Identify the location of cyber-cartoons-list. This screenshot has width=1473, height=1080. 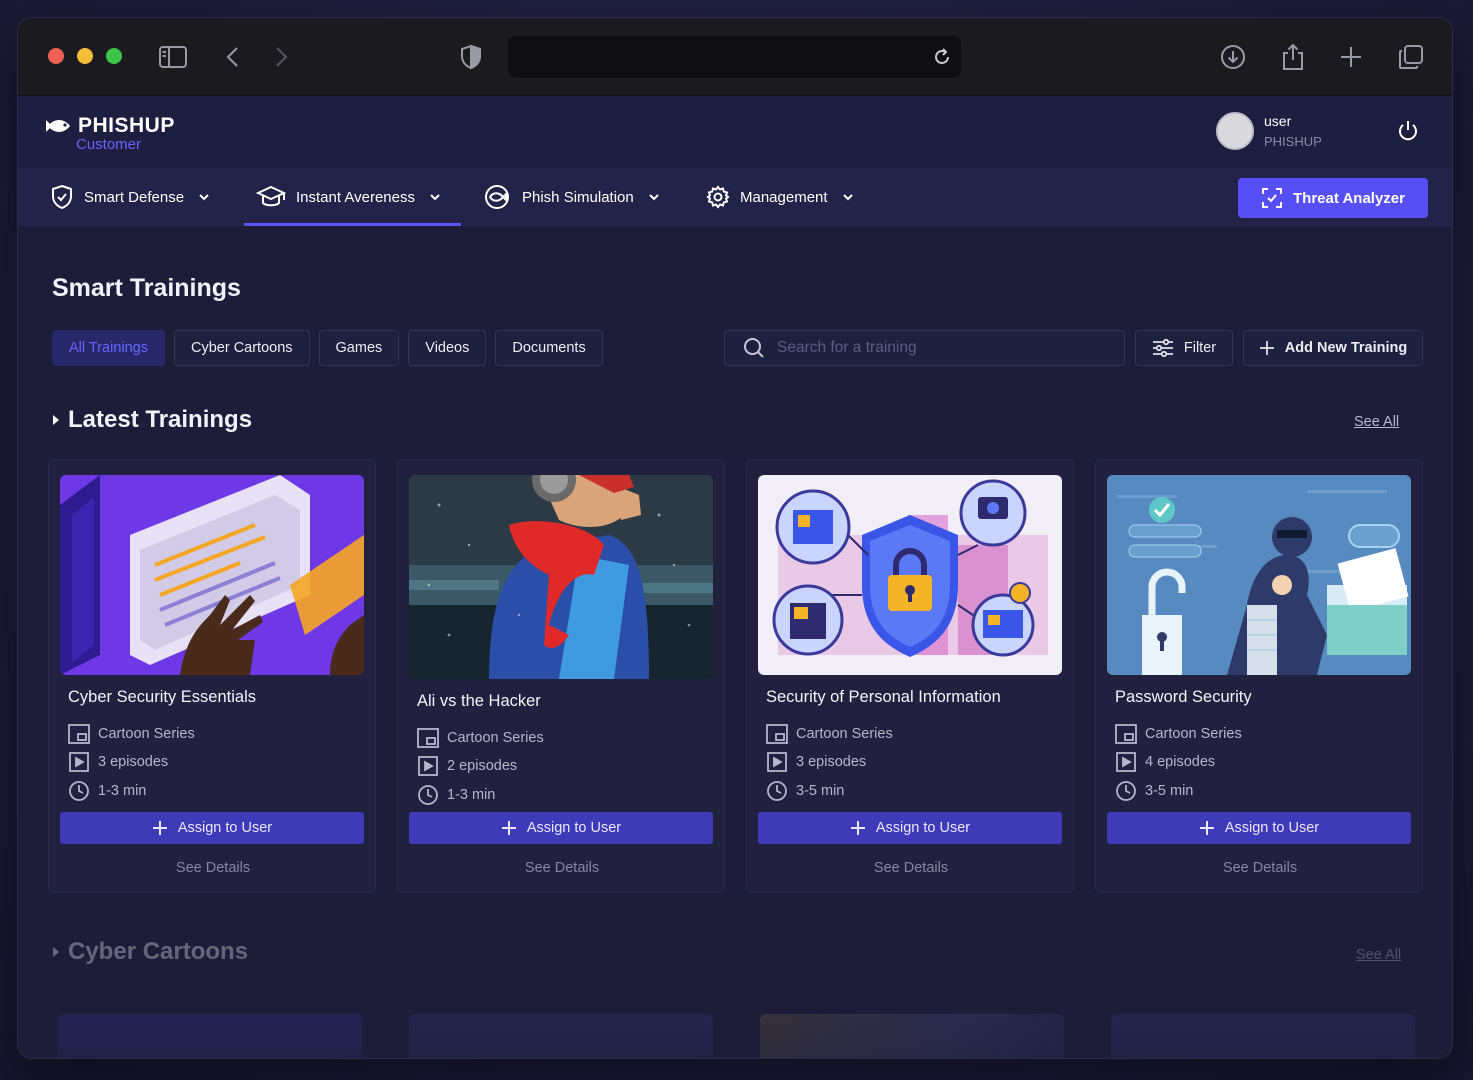
(736, 1036).